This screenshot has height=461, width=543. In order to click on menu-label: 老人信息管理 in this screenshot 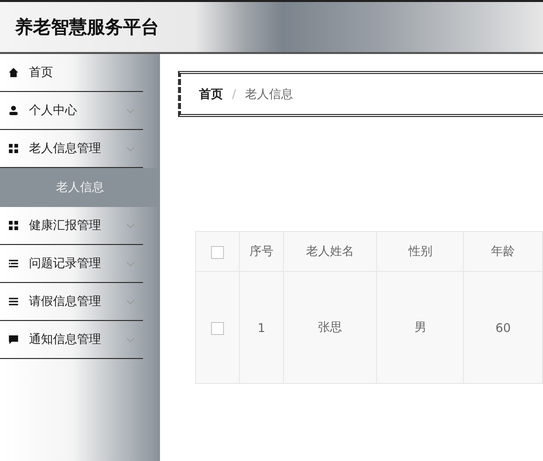, I will do `click(65, 148)`.